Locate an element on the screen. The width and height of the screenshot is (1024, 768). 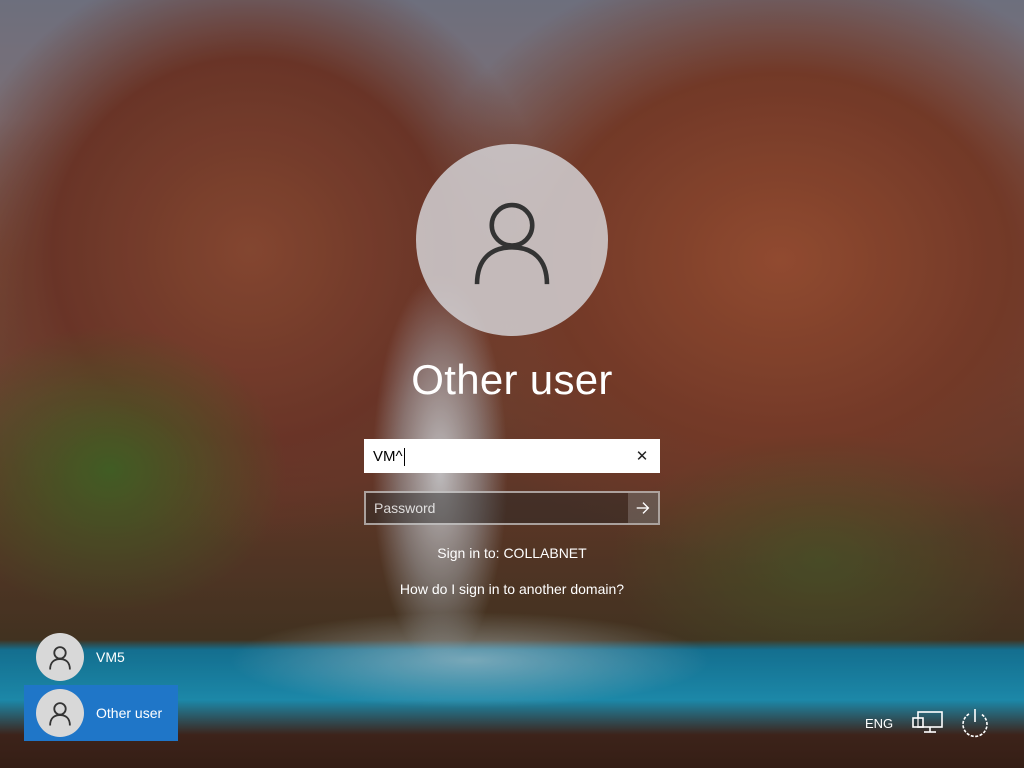
domain-help-link: How do I sign in to another domain? is located at coordinates (512, 589).